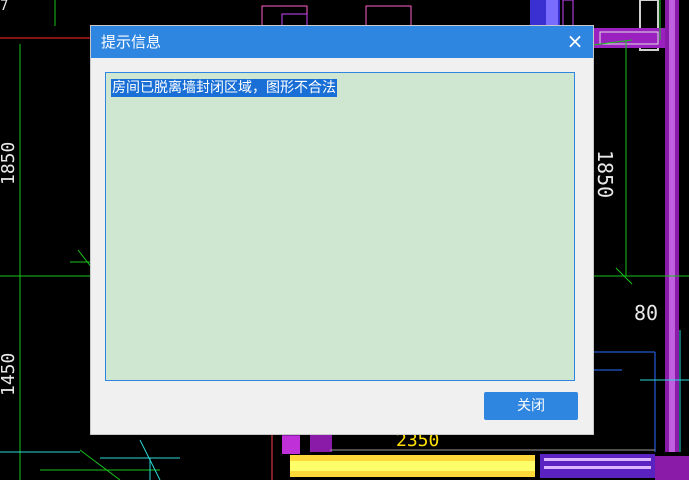 The height and width of the screenshot is (480, 689). What do you see at coordinates (342, 42) in the screenshot?
I see `dialog-titlebar: 提示信息 ×` at bounding box center [342, 42].